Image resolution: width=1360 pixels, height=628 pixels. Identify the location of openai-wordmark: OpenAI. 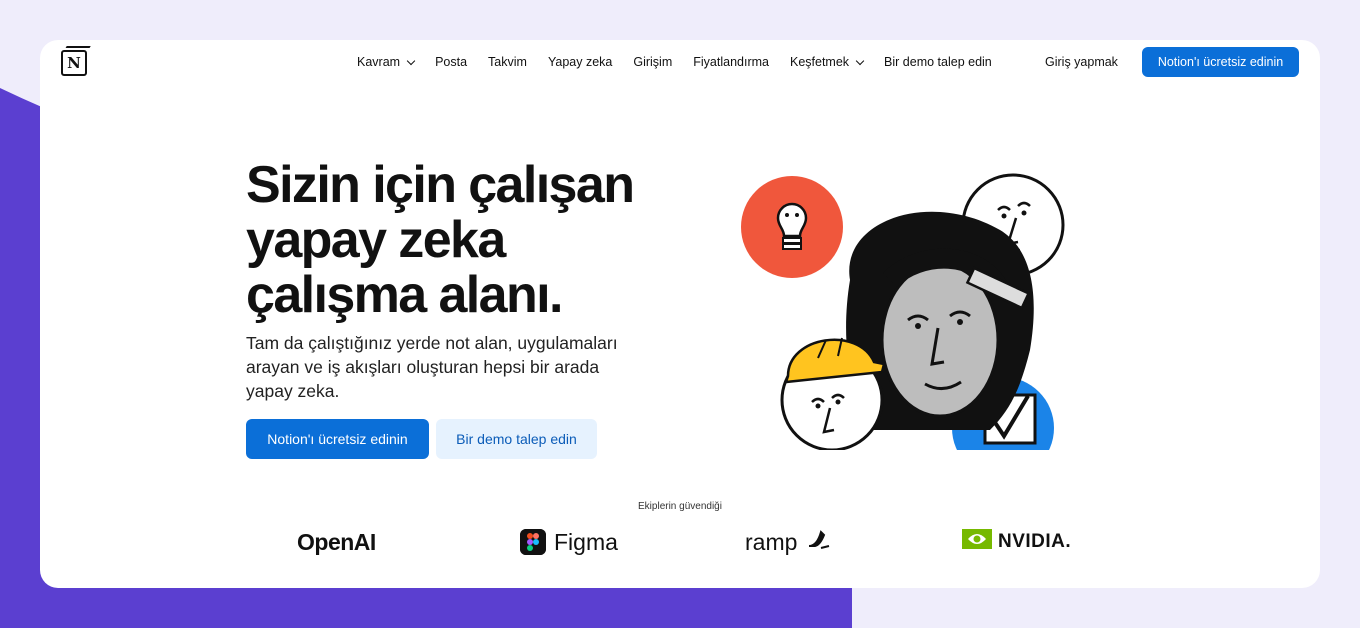
(336, 541).